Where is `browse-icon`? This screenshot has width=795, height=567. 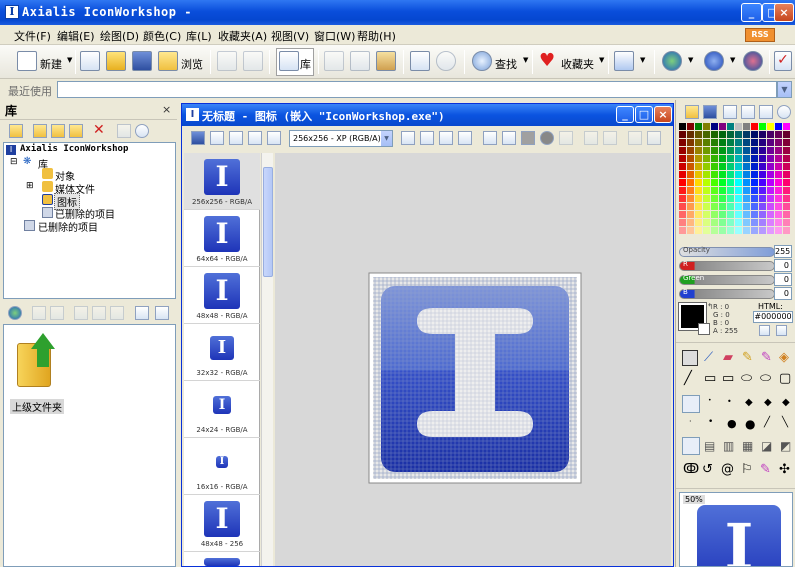 browse-icon is located at coordinates (168, 62).